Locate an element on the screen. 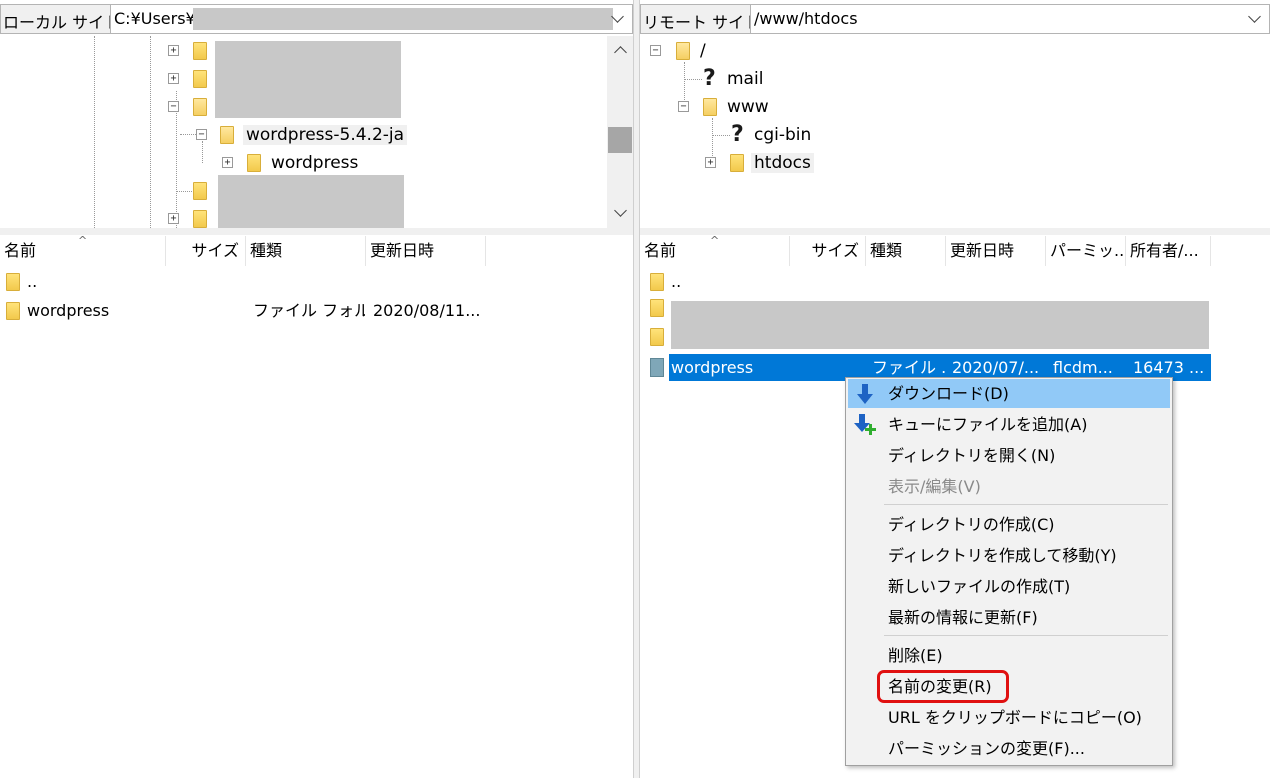 The height and width of the screenshot is (778, 1270). local-directory-tree: + + − − wordpress-5.4.2-ja + wordpress + is located at coordinates (316, 132).